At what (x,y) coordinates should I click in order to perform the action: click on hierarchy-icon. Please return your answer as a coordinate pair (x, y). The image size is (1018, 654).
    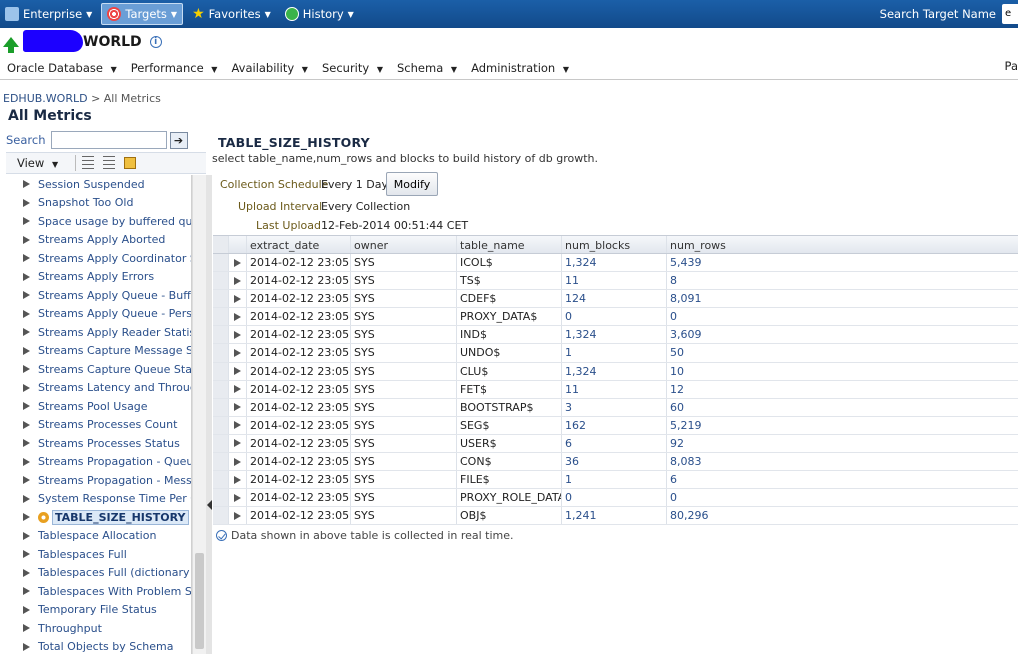
    Looking at the image, I should click on (130, 163).